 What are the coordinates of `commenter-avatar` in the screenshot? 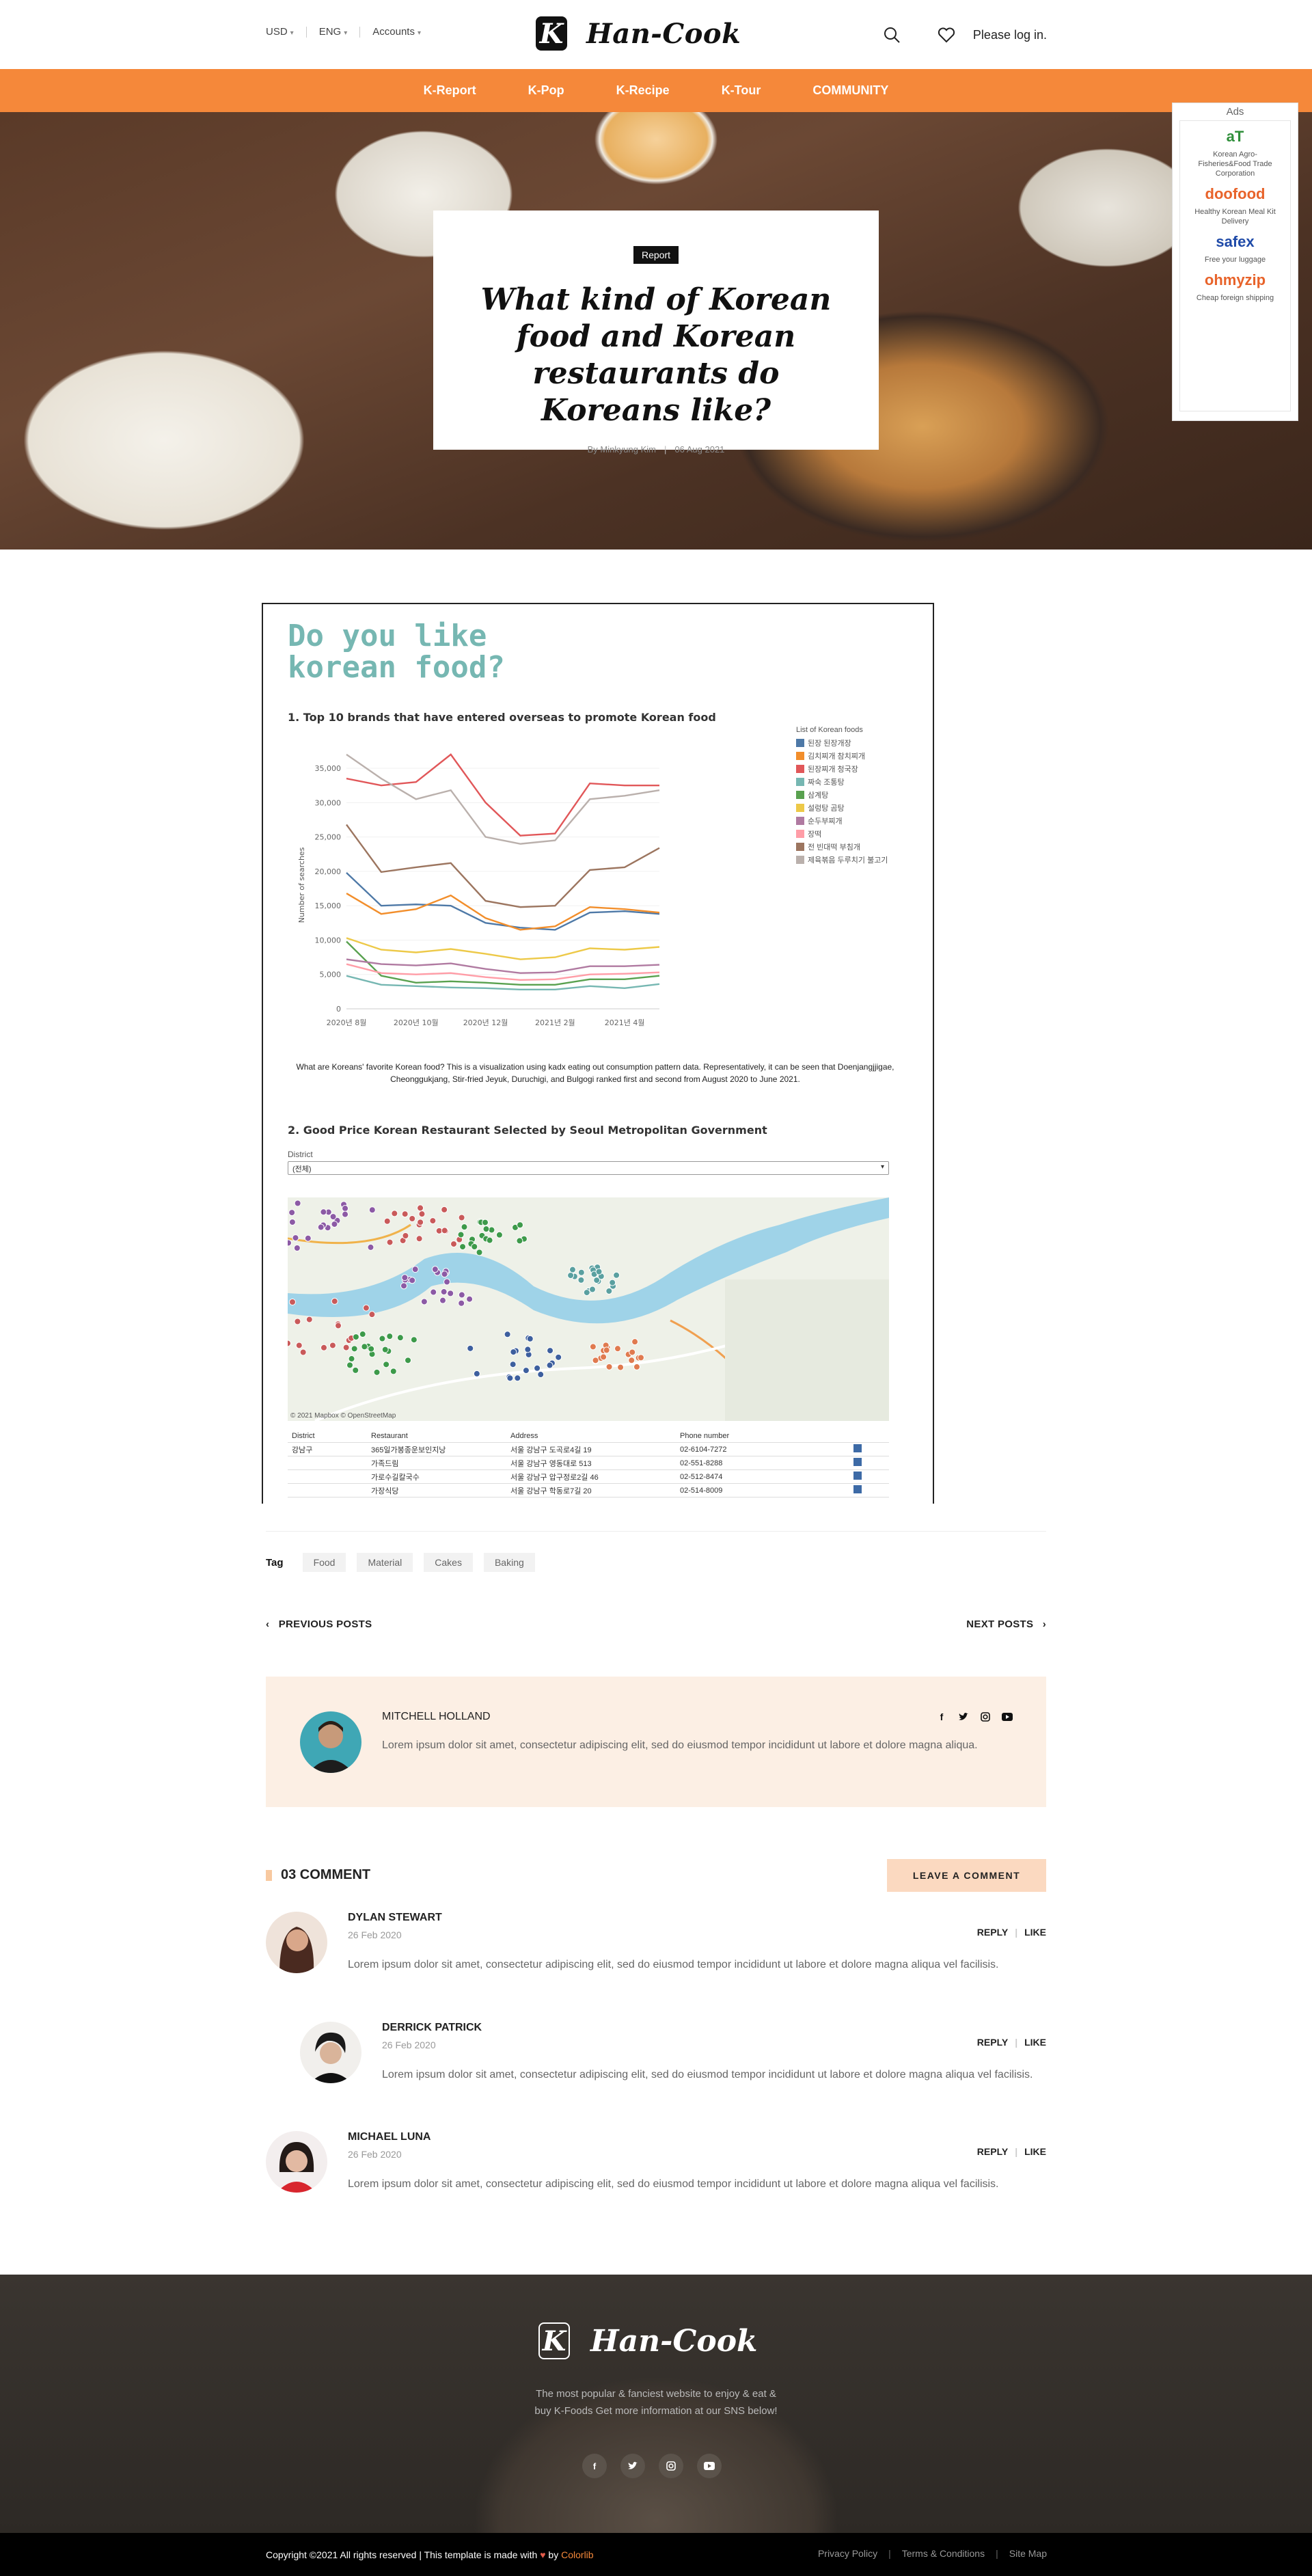 It's located at (296, 2162).